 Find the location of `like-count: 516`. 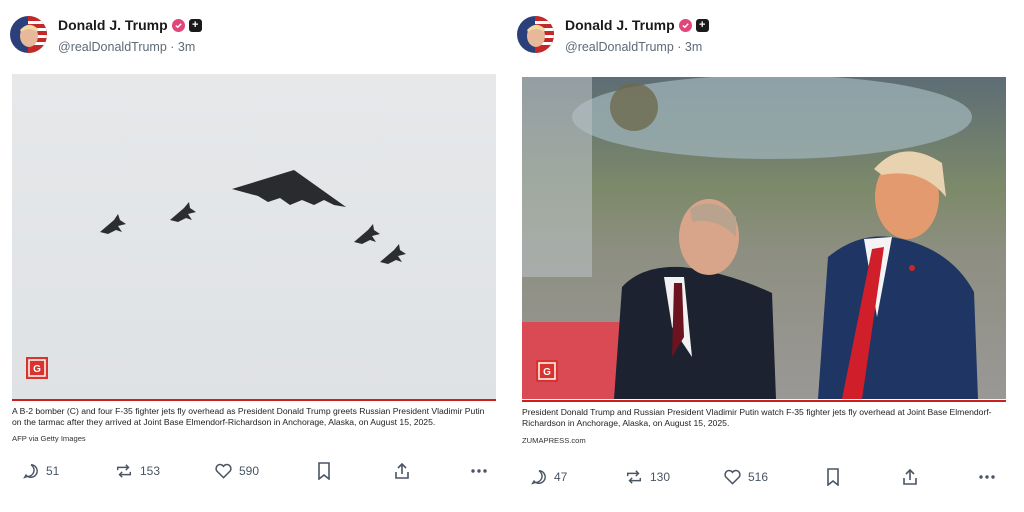

like-count: 516 is located at coordinates (758, 477).